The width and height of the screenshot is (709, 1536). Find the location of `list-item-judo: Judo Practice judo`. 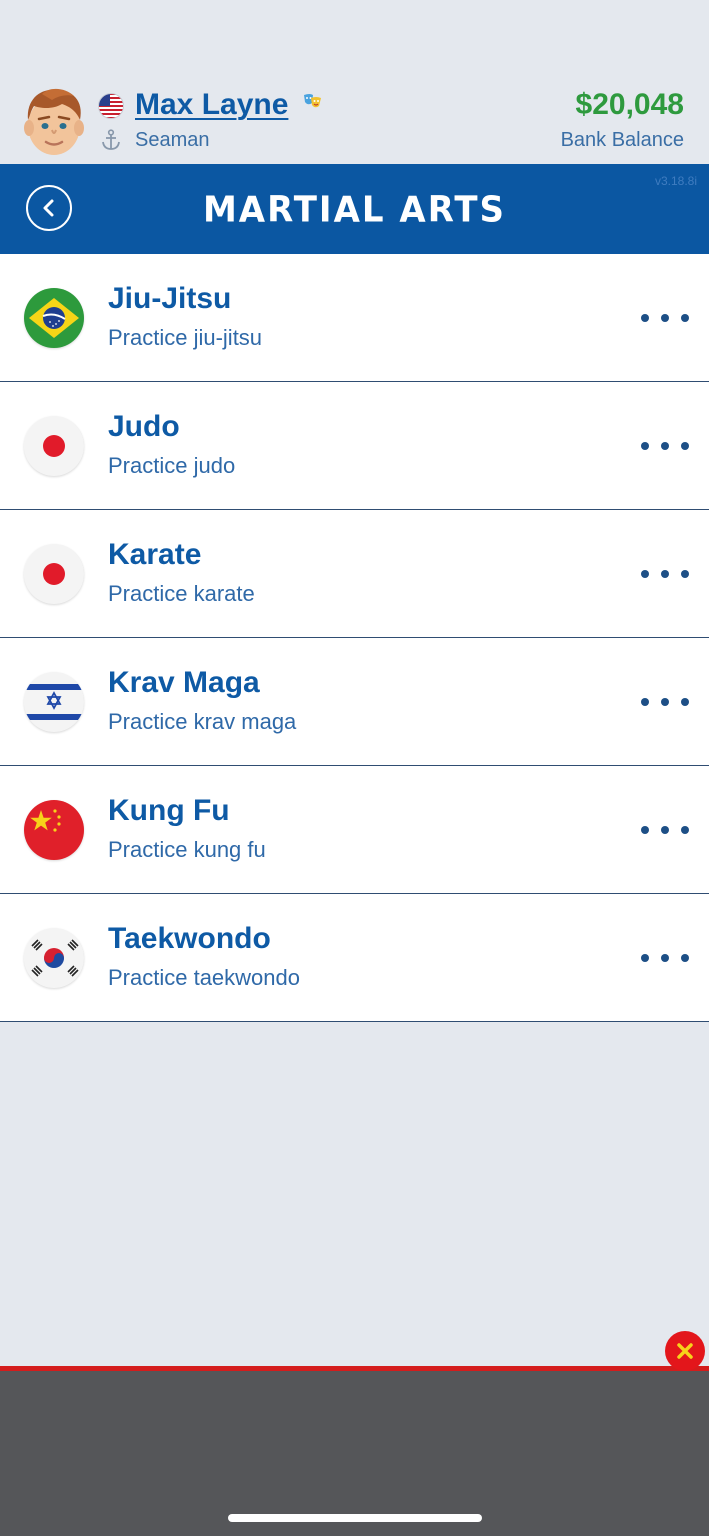

list-item-judo: Judo Practice judo is located at coordinates (354, 446).